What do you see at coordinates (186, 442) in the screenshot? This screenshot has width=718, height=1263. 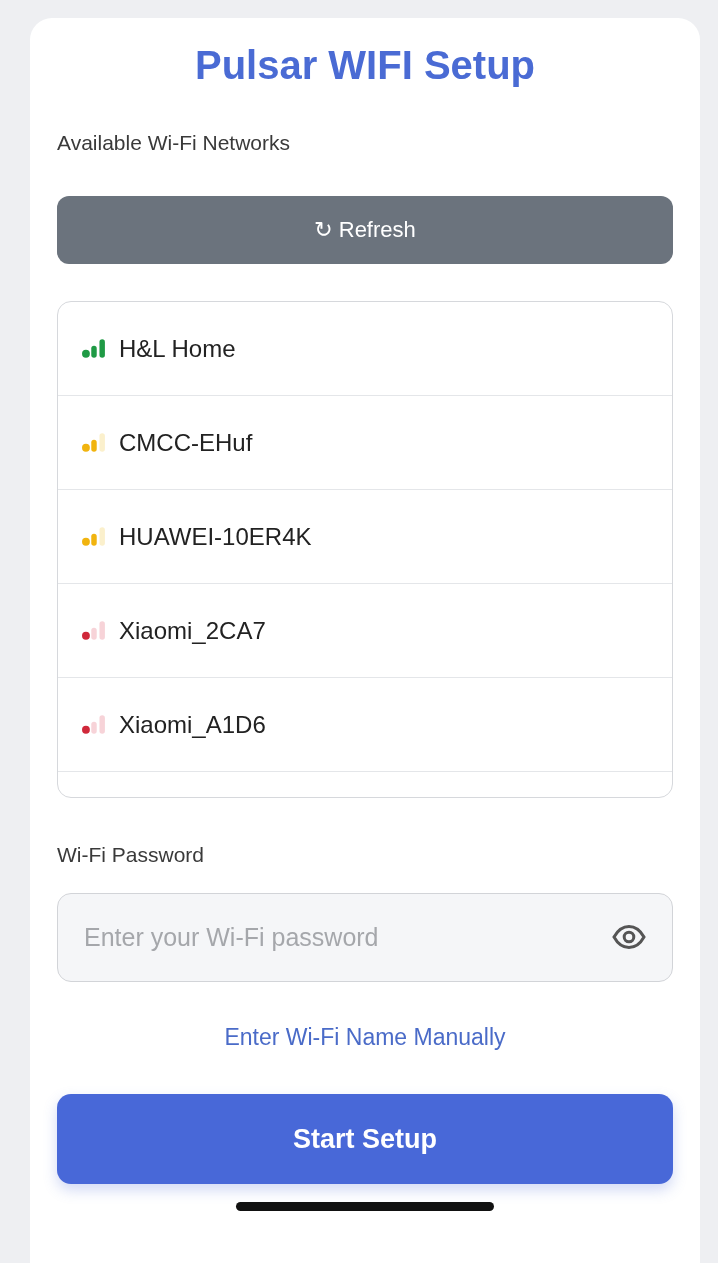 I see `network-name: CMCC‑EHuf` at bounding box center [186, 442].